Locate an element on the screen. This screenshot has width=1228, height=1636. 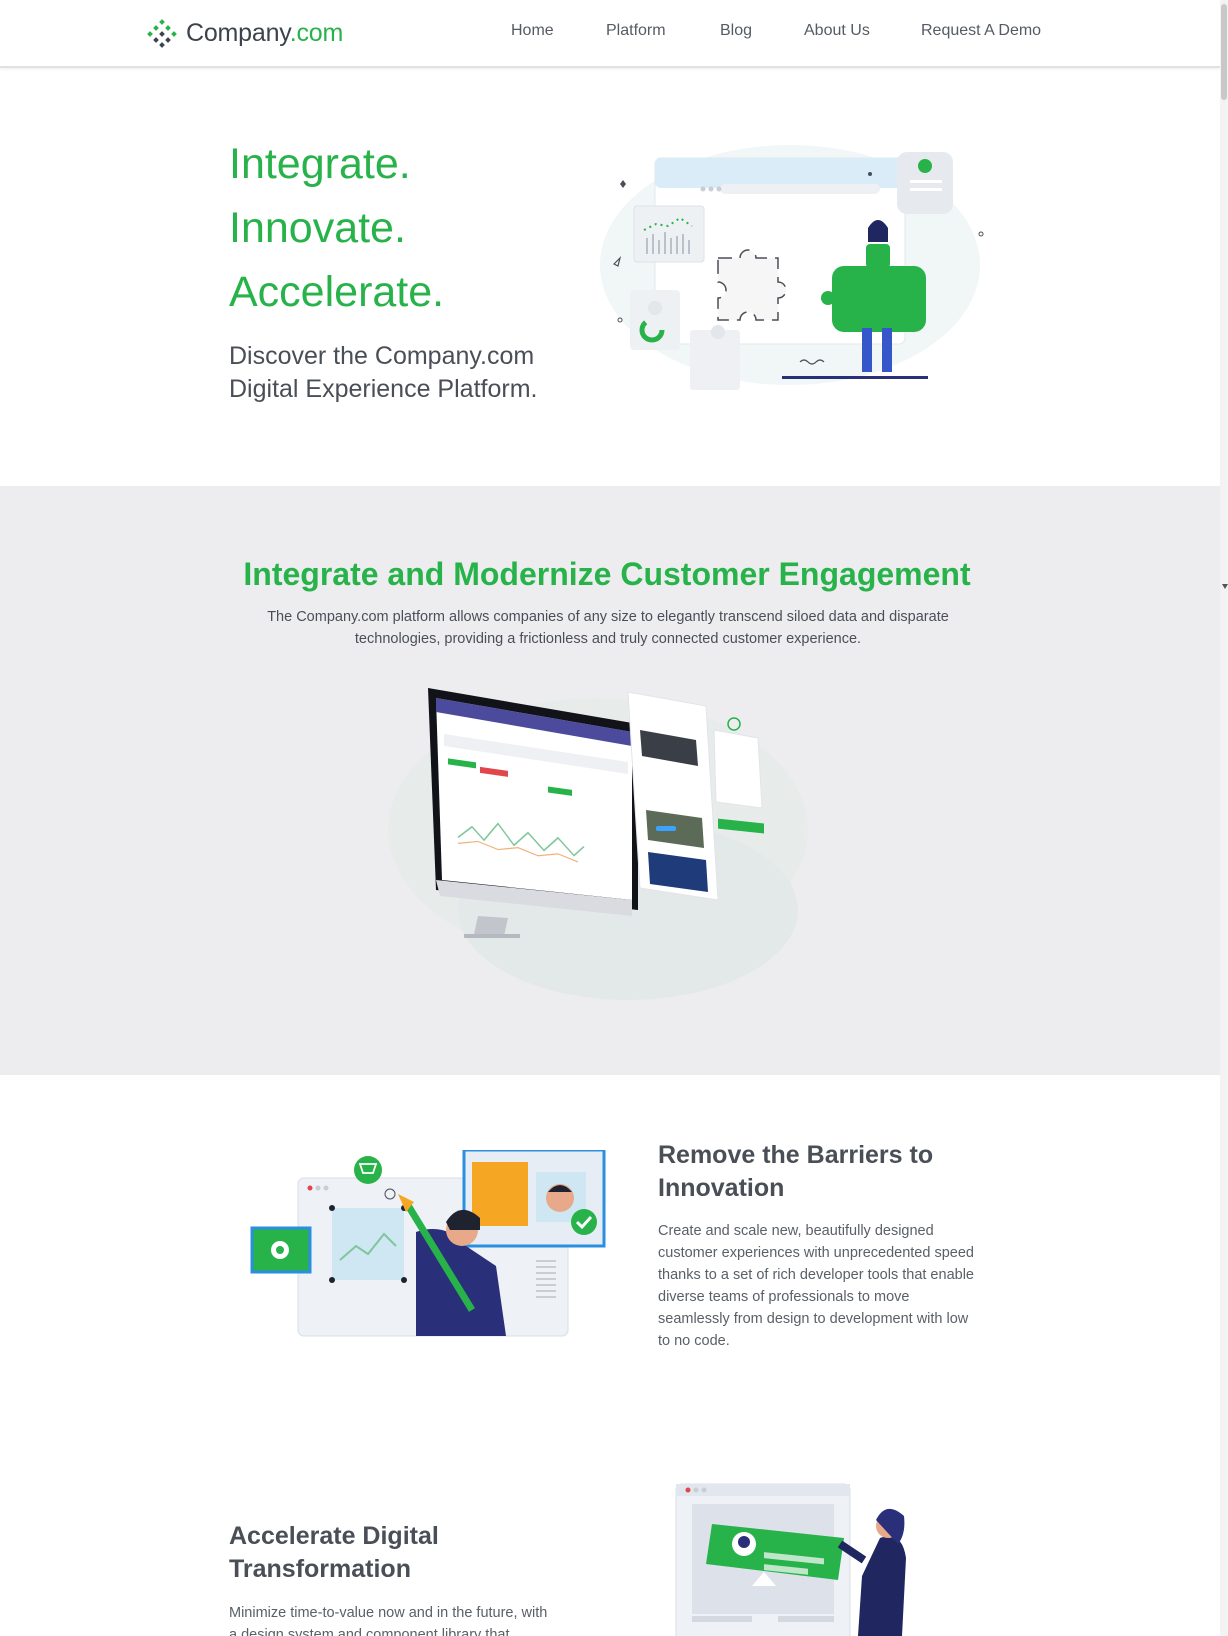
nav-blog: Blog is located at coordinates (736, 31).